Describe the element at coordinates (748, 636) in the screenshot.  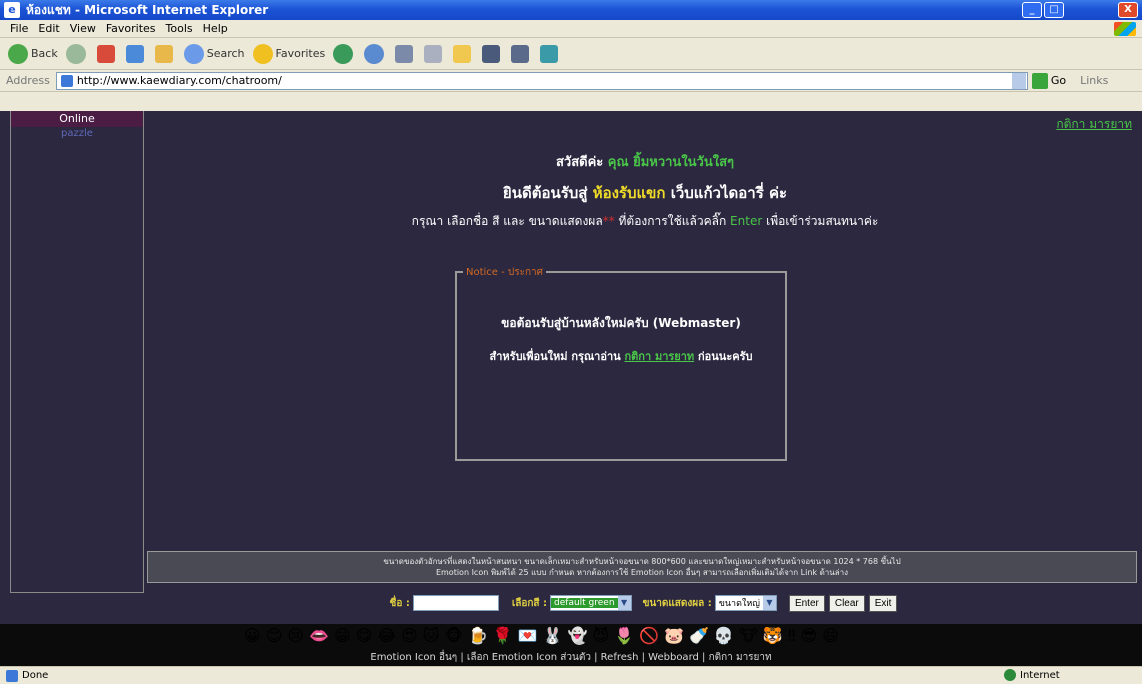
I see `emoticon-icon: 🐮` at that location.